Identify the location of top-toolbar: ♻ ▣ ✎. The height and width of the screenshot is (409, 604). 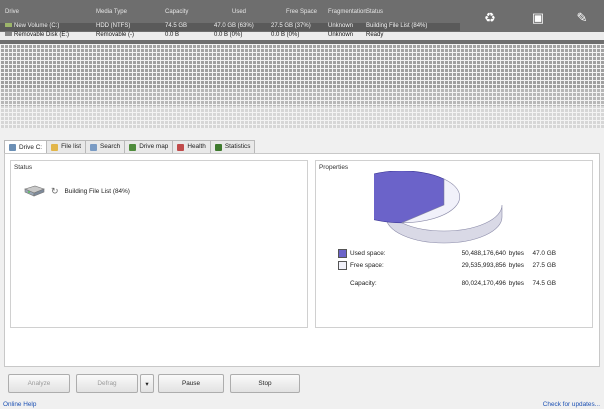
(534, 19).